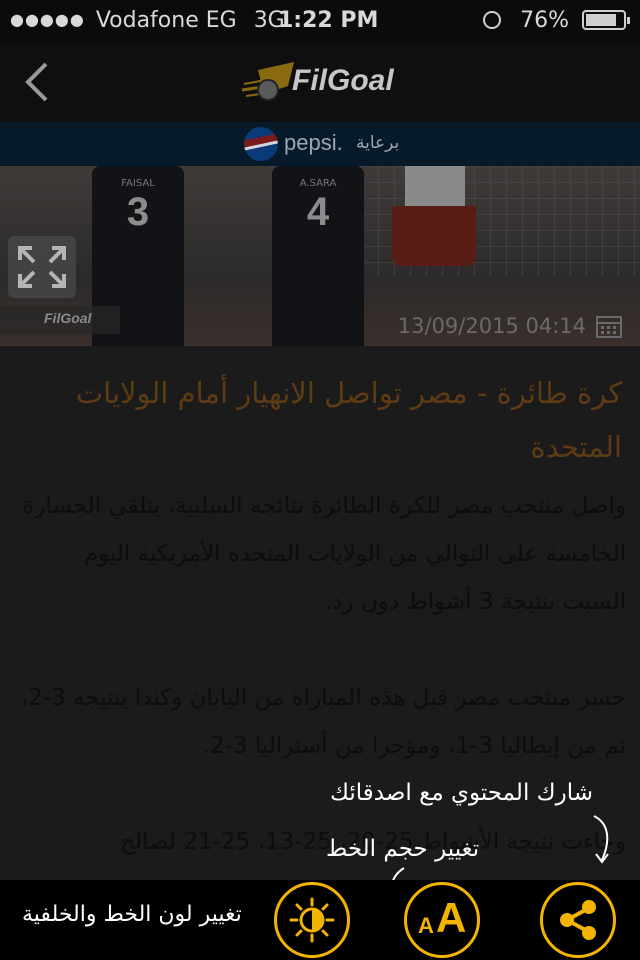 This screenshot has width=640, height=960. Describe the element at coordinates (318, 212) in the screenshot. I see `player-number: 4` at that location.